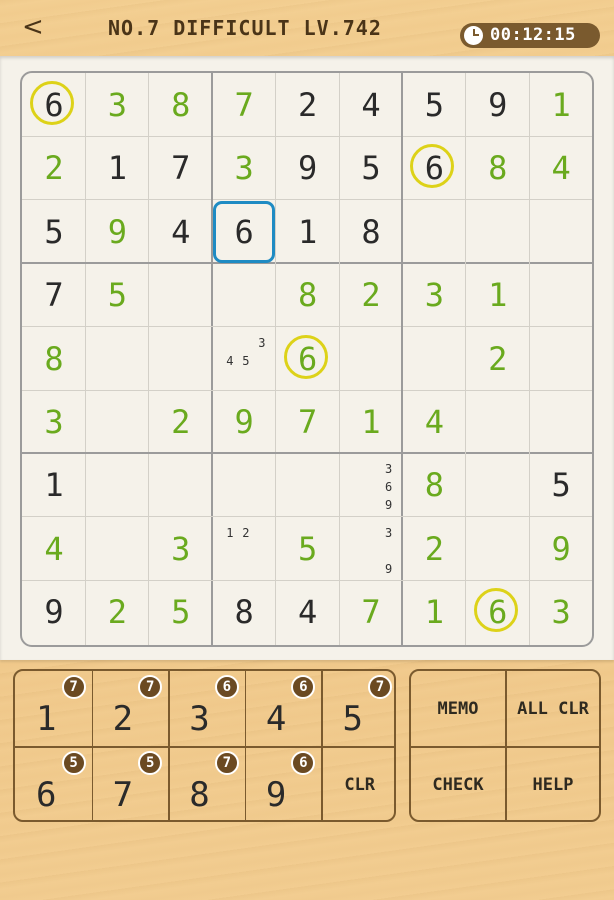  What do you see at coordinates (244, 359) in the screenshot?
I see `sudoku-cell: 3 45` at bounding box center [244, 359].